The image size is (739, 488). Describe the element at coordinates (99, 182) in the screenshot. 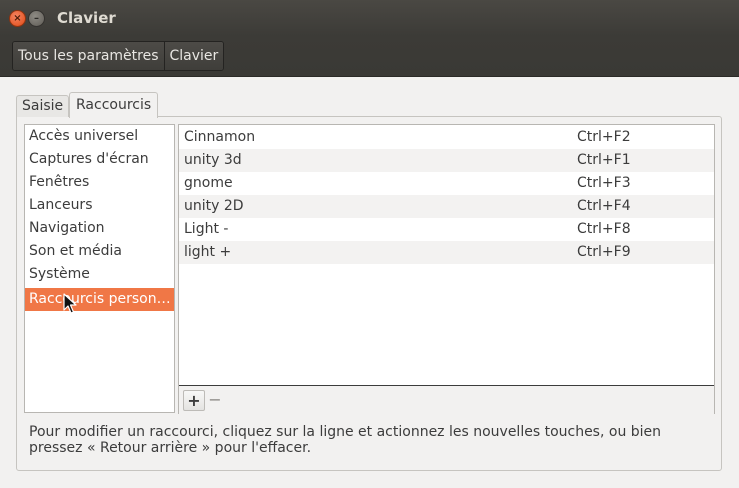

I see `category-item-fenetres: Fenêtres` at that location.